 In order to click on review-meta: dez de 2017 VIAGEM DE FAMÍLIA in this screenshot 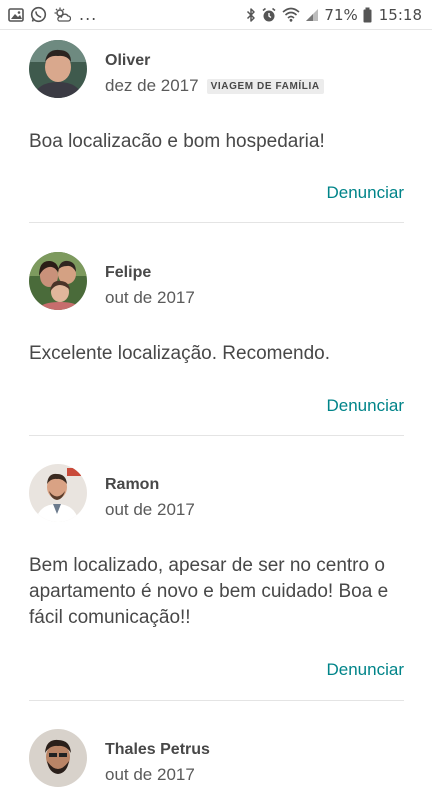, I will do `click(214, 86)`.